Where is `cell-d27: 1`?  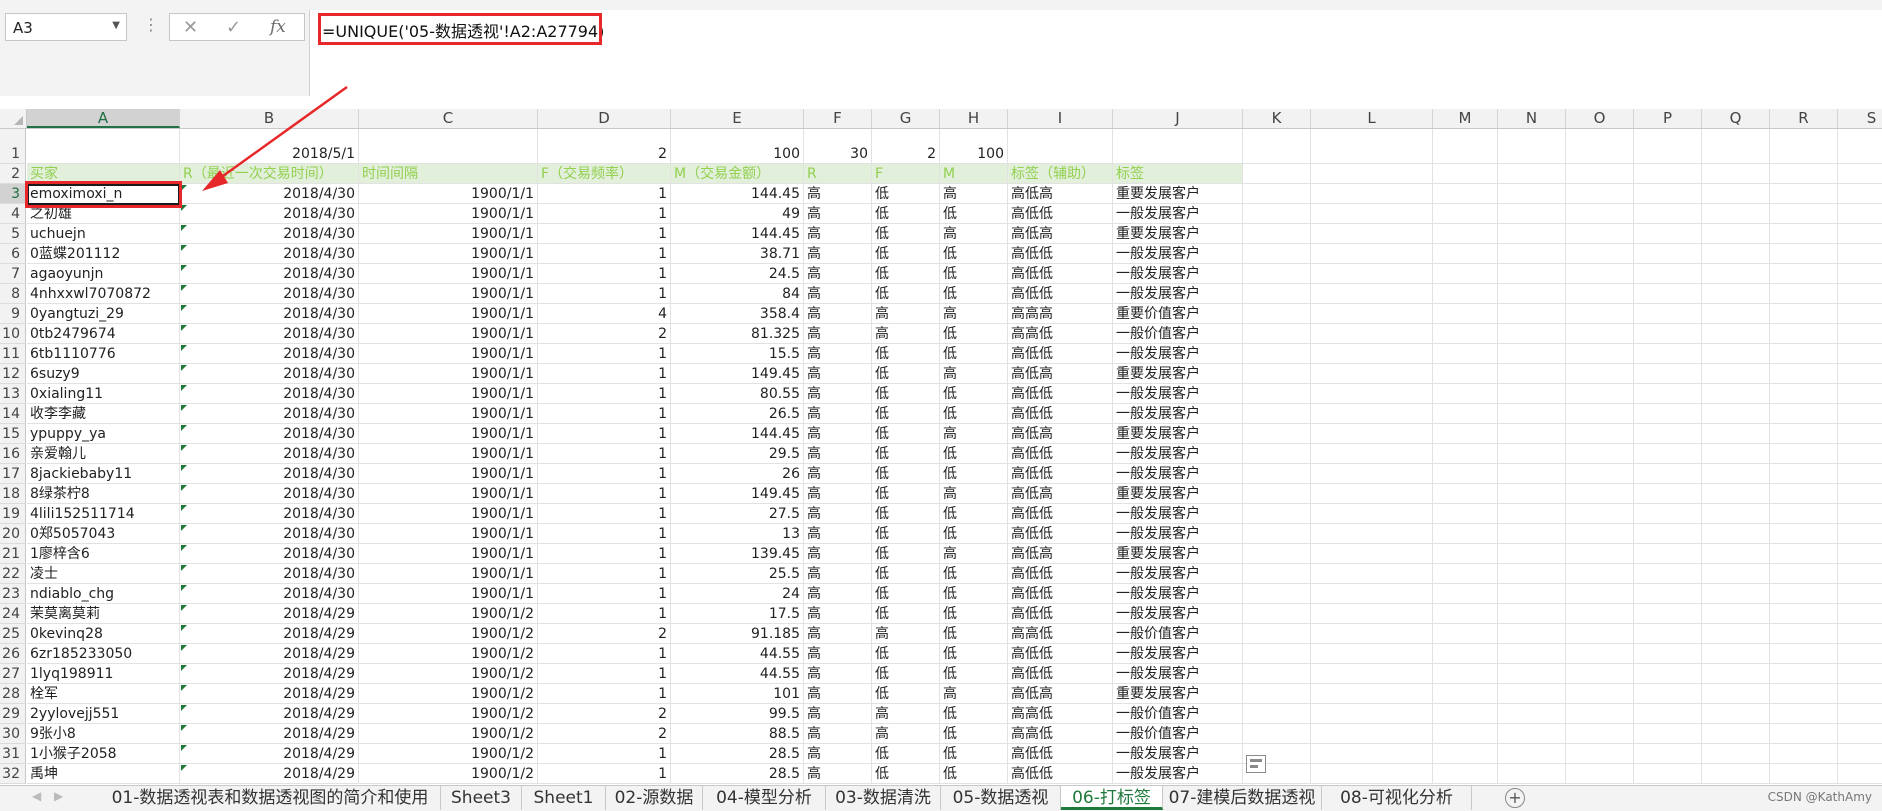 cell-d27: 1 is located at coordinates (604, 674).